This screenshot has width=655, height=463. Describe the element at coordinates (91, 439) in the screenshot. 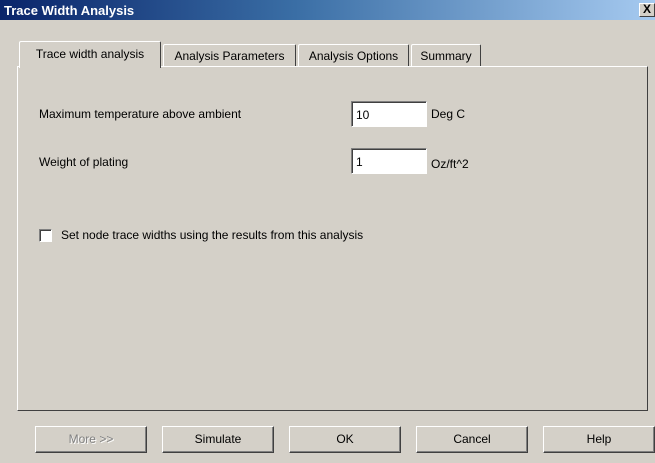

I see `more-button: More >>` at that location.